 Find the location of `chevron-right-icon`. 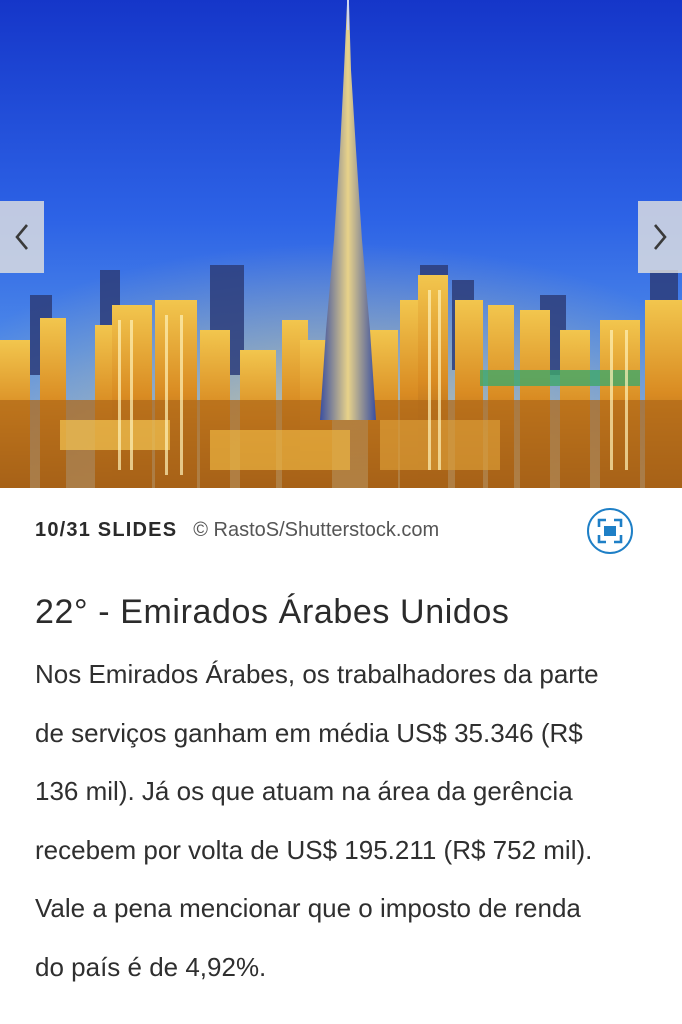

chevron-right-icon is located at coordinates (660, 237).